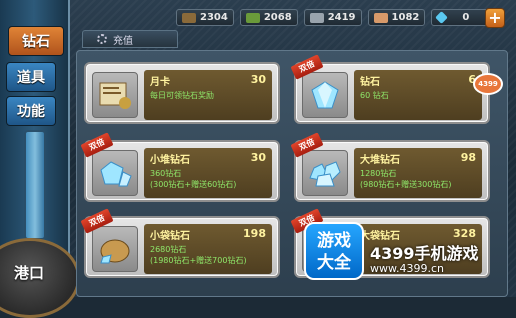 The image size is (516, 318). I want to click on resource-bar: 2304 2068 2419 1082 0, so click(333, 17).